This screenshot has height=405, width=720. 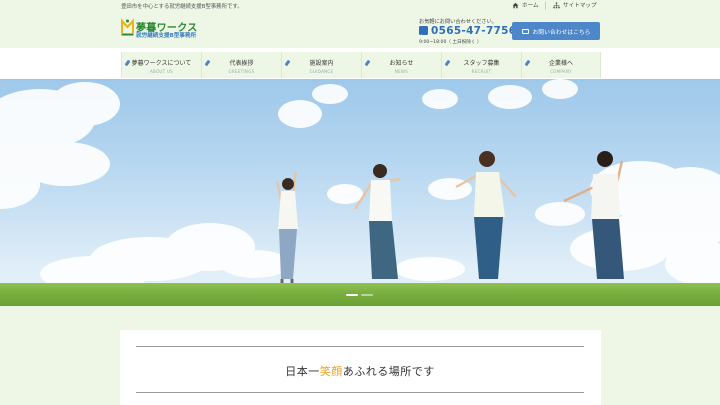 What do you see at coordinates (423, 33) in the screenshot?
I see `phone-icon` at bounding box center [423, 33].